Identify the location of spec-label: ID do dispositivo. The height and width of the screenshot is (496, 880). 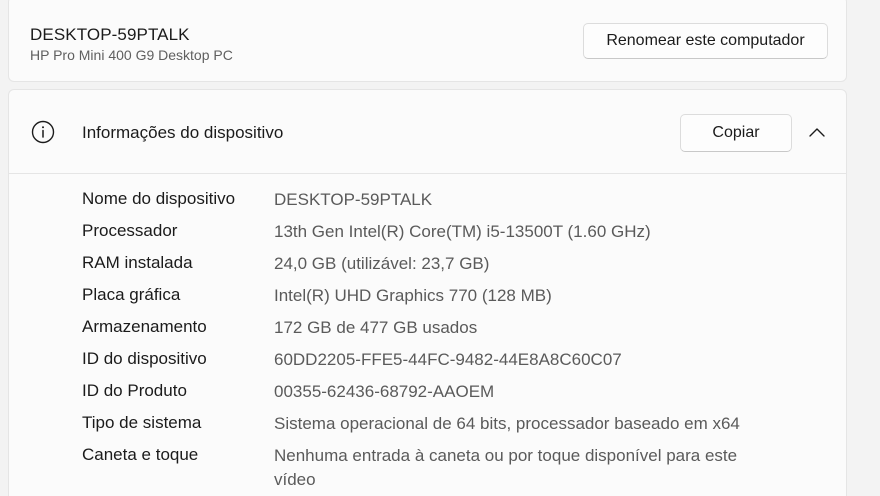
(144, 358).